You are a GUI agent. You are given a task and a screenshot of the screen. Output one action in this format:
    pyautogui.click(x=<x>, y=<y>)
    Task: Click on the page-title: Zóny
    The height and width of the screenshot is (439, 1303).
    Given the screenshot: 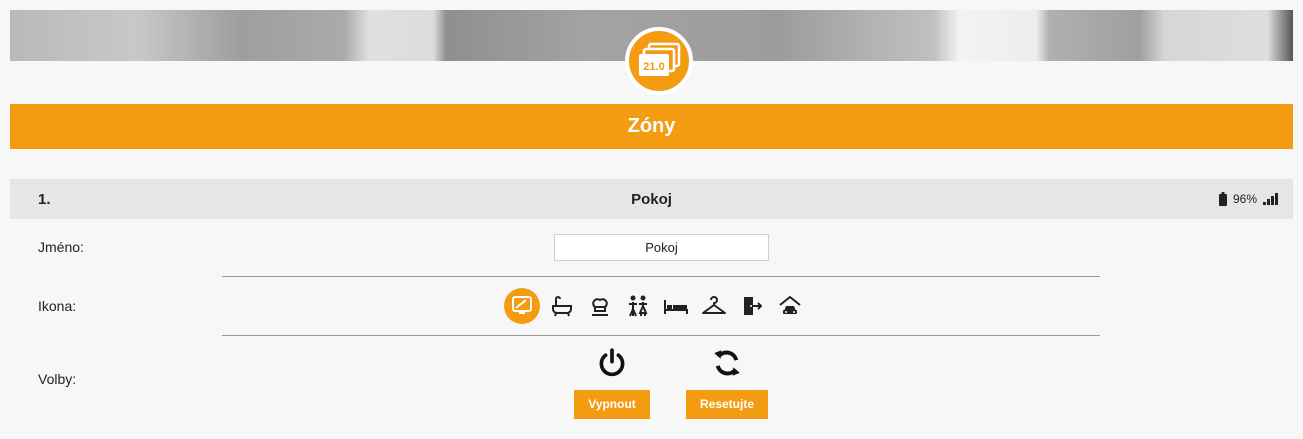 What is the action you would take?
    pyautogui.click(x=651, y=126)
    